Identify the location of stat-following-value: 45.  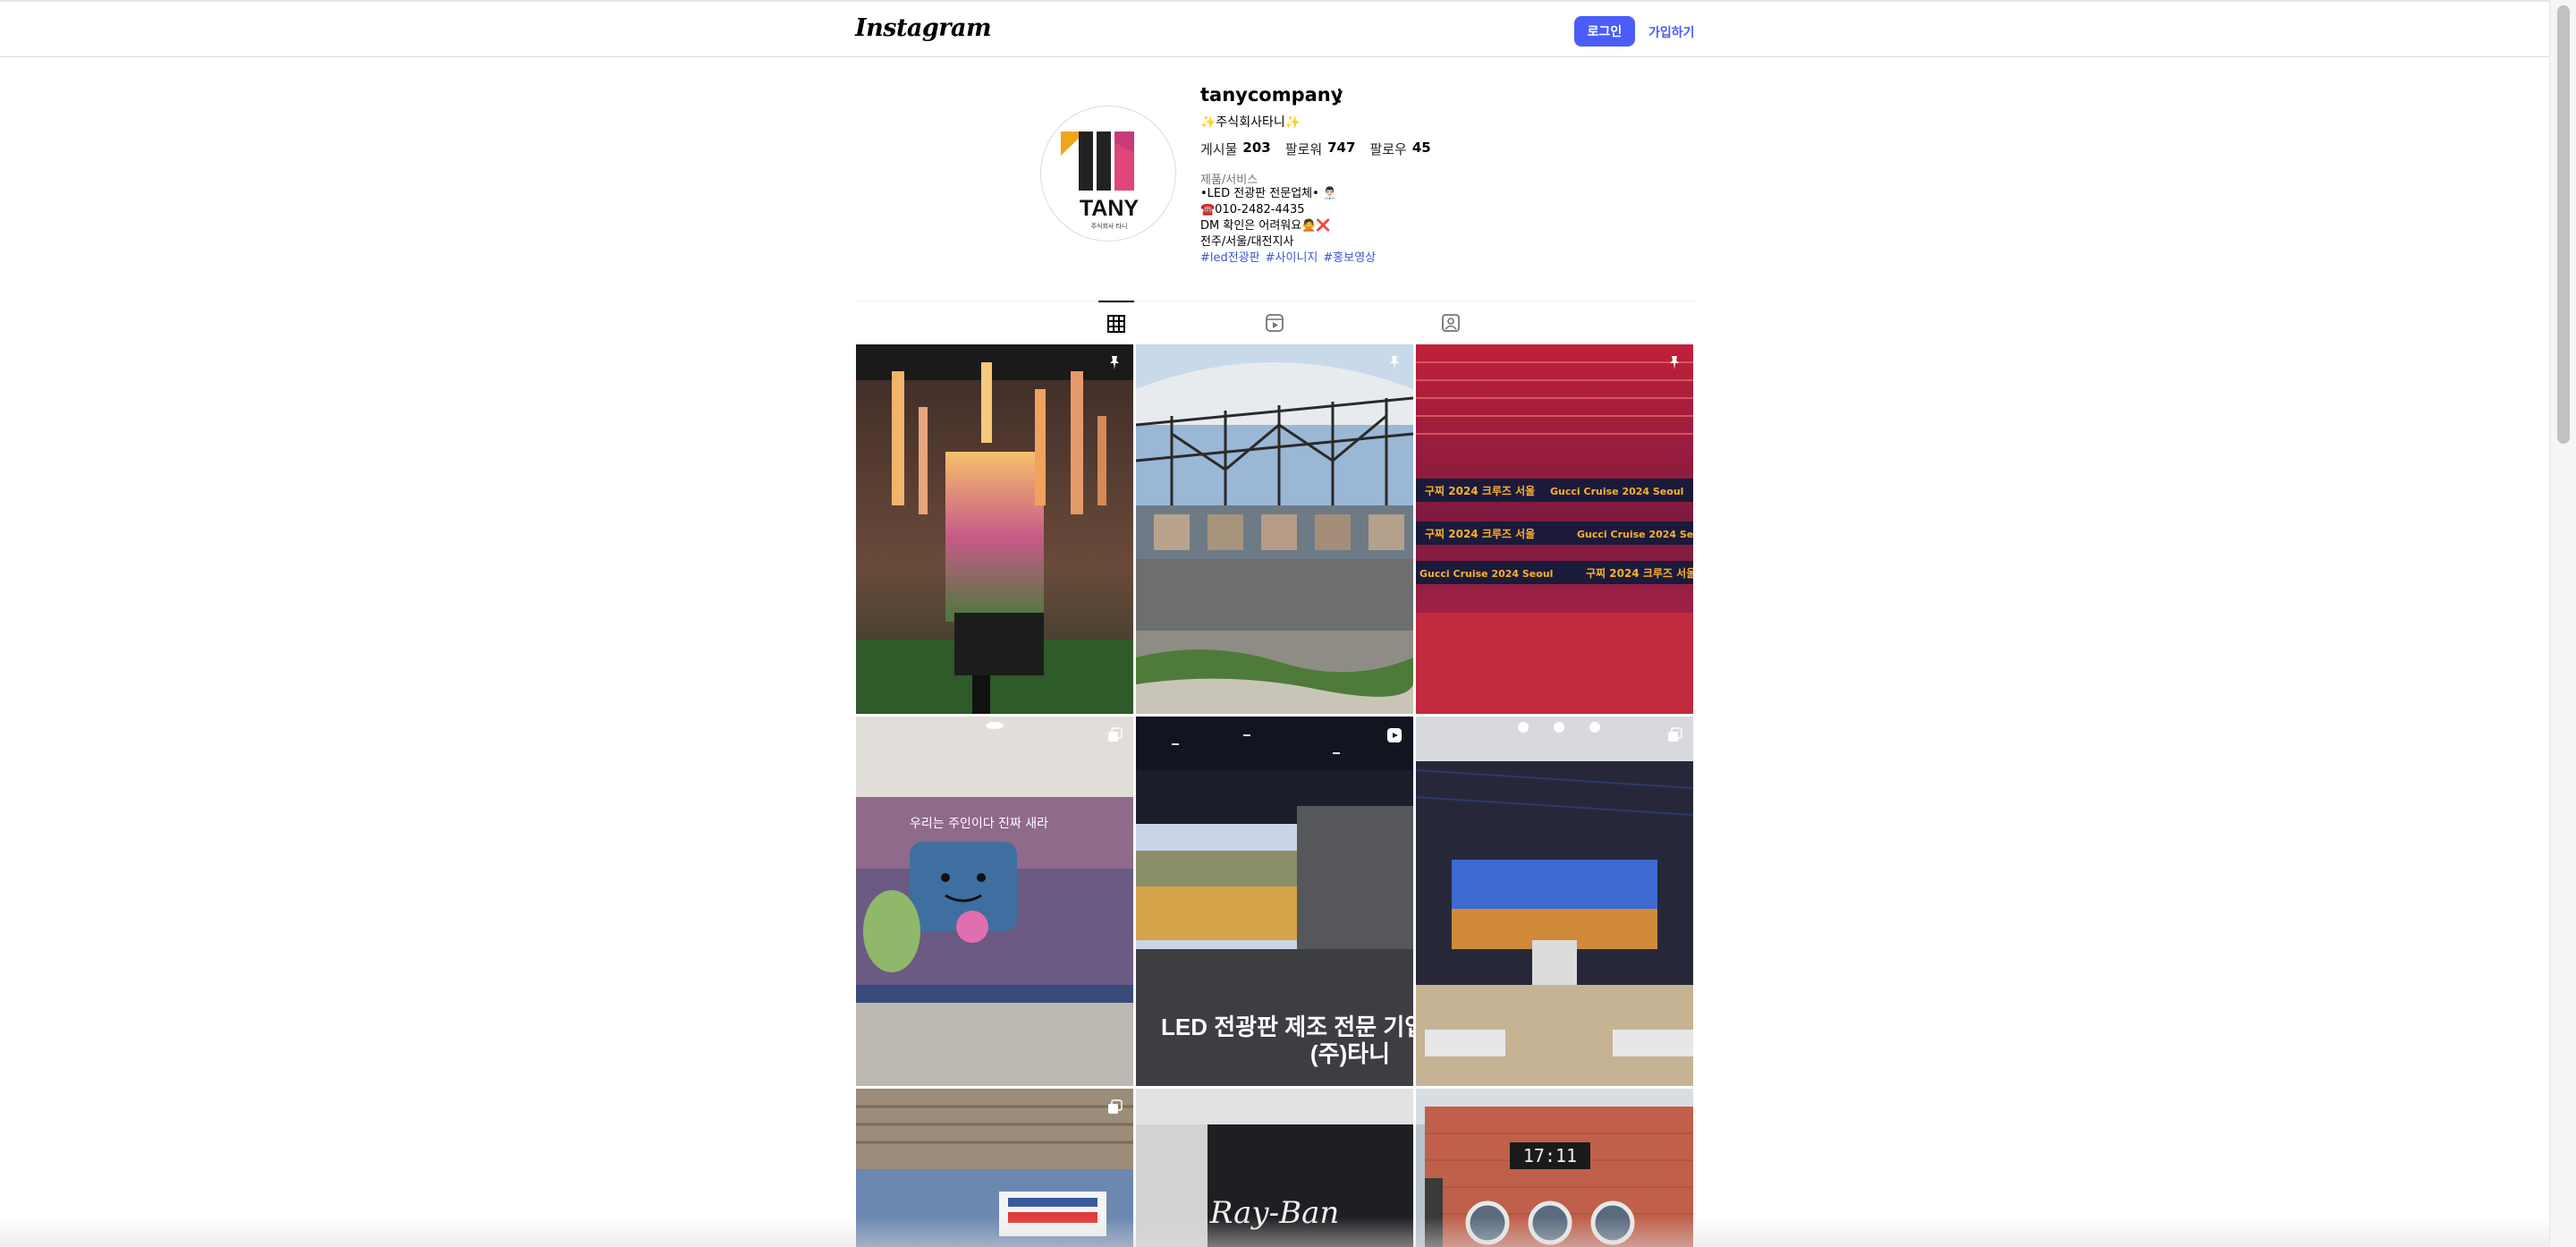
(1421, 148).